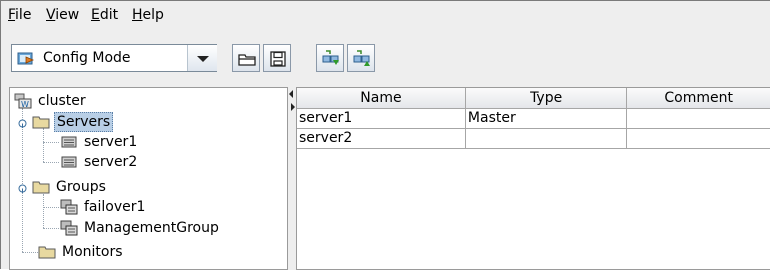  What do you see at coordinates (26, 58) in the screenshot?
I see `config-mode-icon` at bounding box center [26, 58].